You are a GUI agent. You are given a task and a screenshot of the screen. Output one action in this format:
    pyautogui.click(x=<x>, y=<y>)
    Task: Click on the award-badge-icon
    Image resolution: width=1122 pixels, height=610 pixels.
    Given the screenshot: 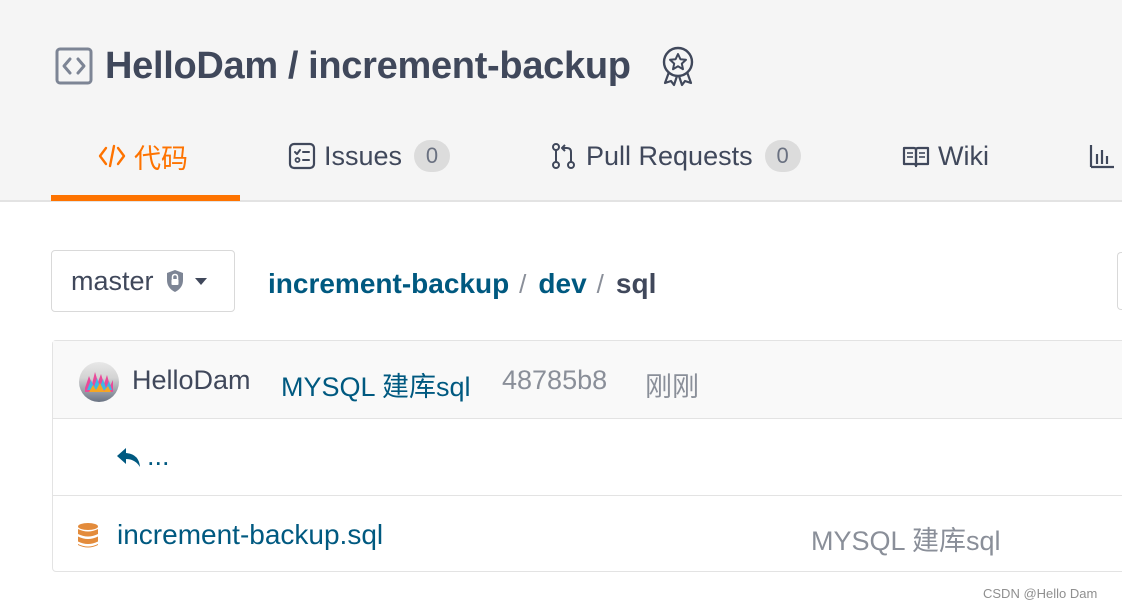 What is the action you would take?
    pyautogui.click(x=678, y=66)
    